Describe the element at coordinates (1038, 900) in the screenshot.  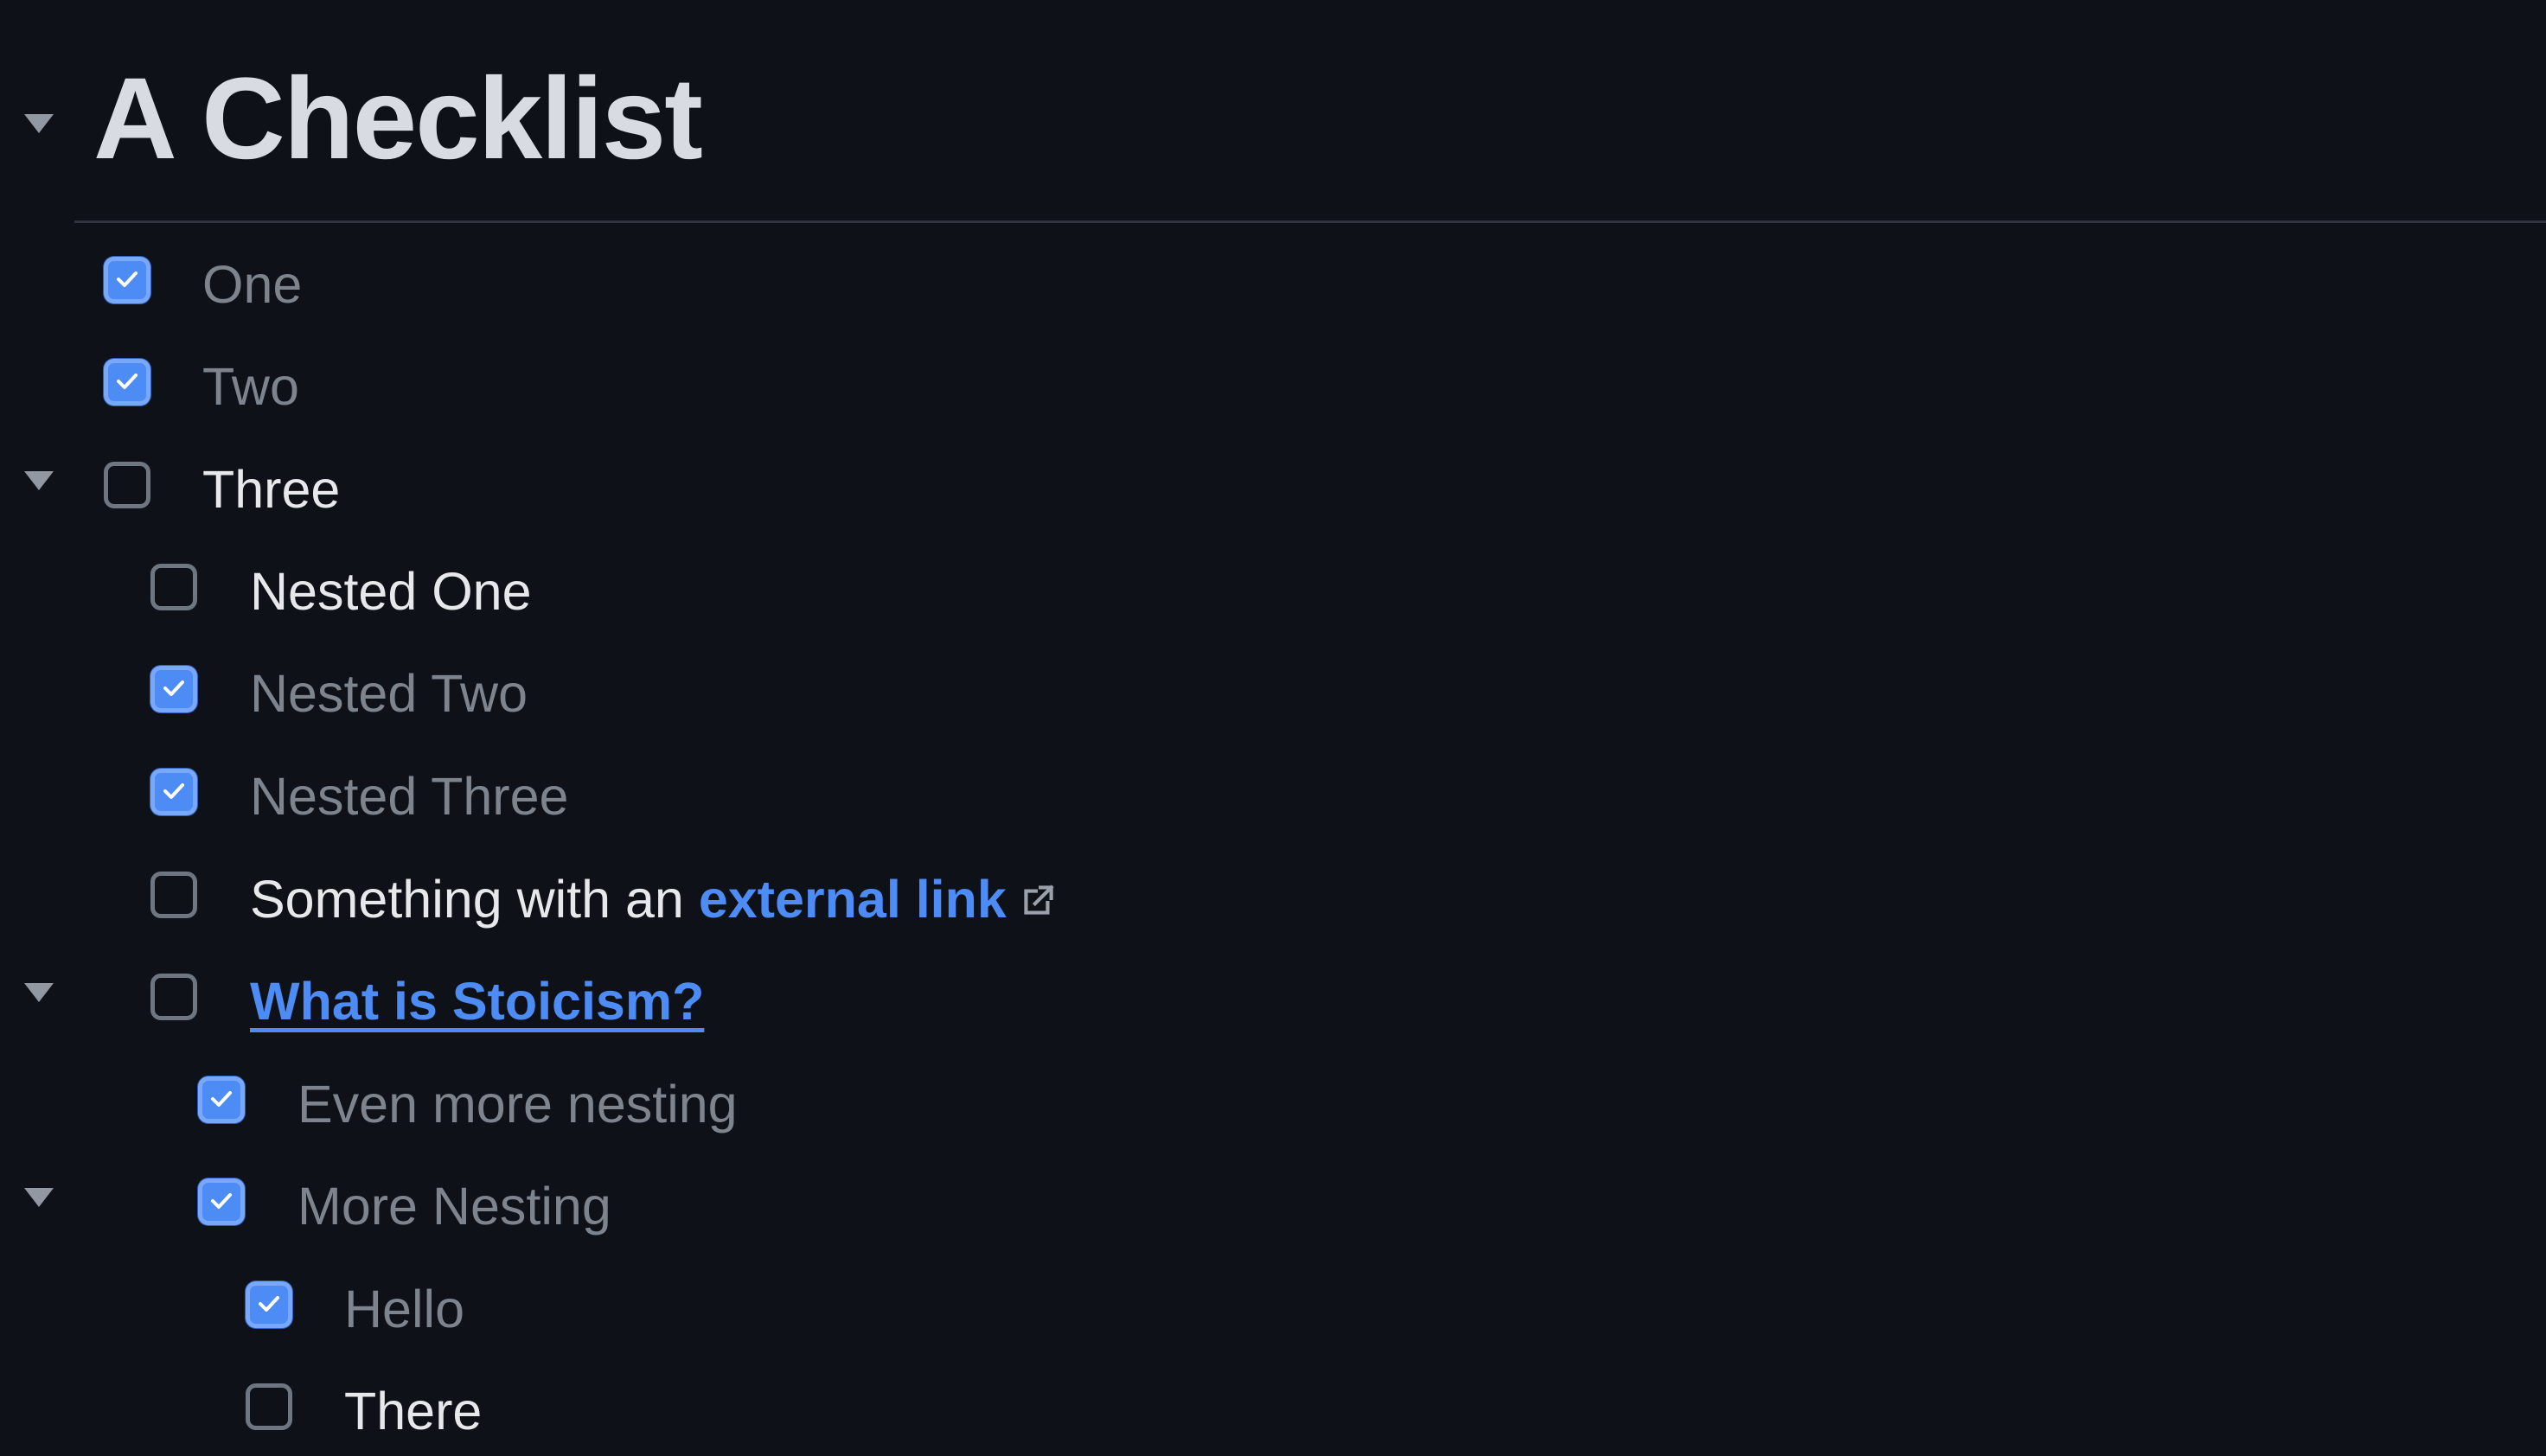
I see `external-link-icon` at that location.